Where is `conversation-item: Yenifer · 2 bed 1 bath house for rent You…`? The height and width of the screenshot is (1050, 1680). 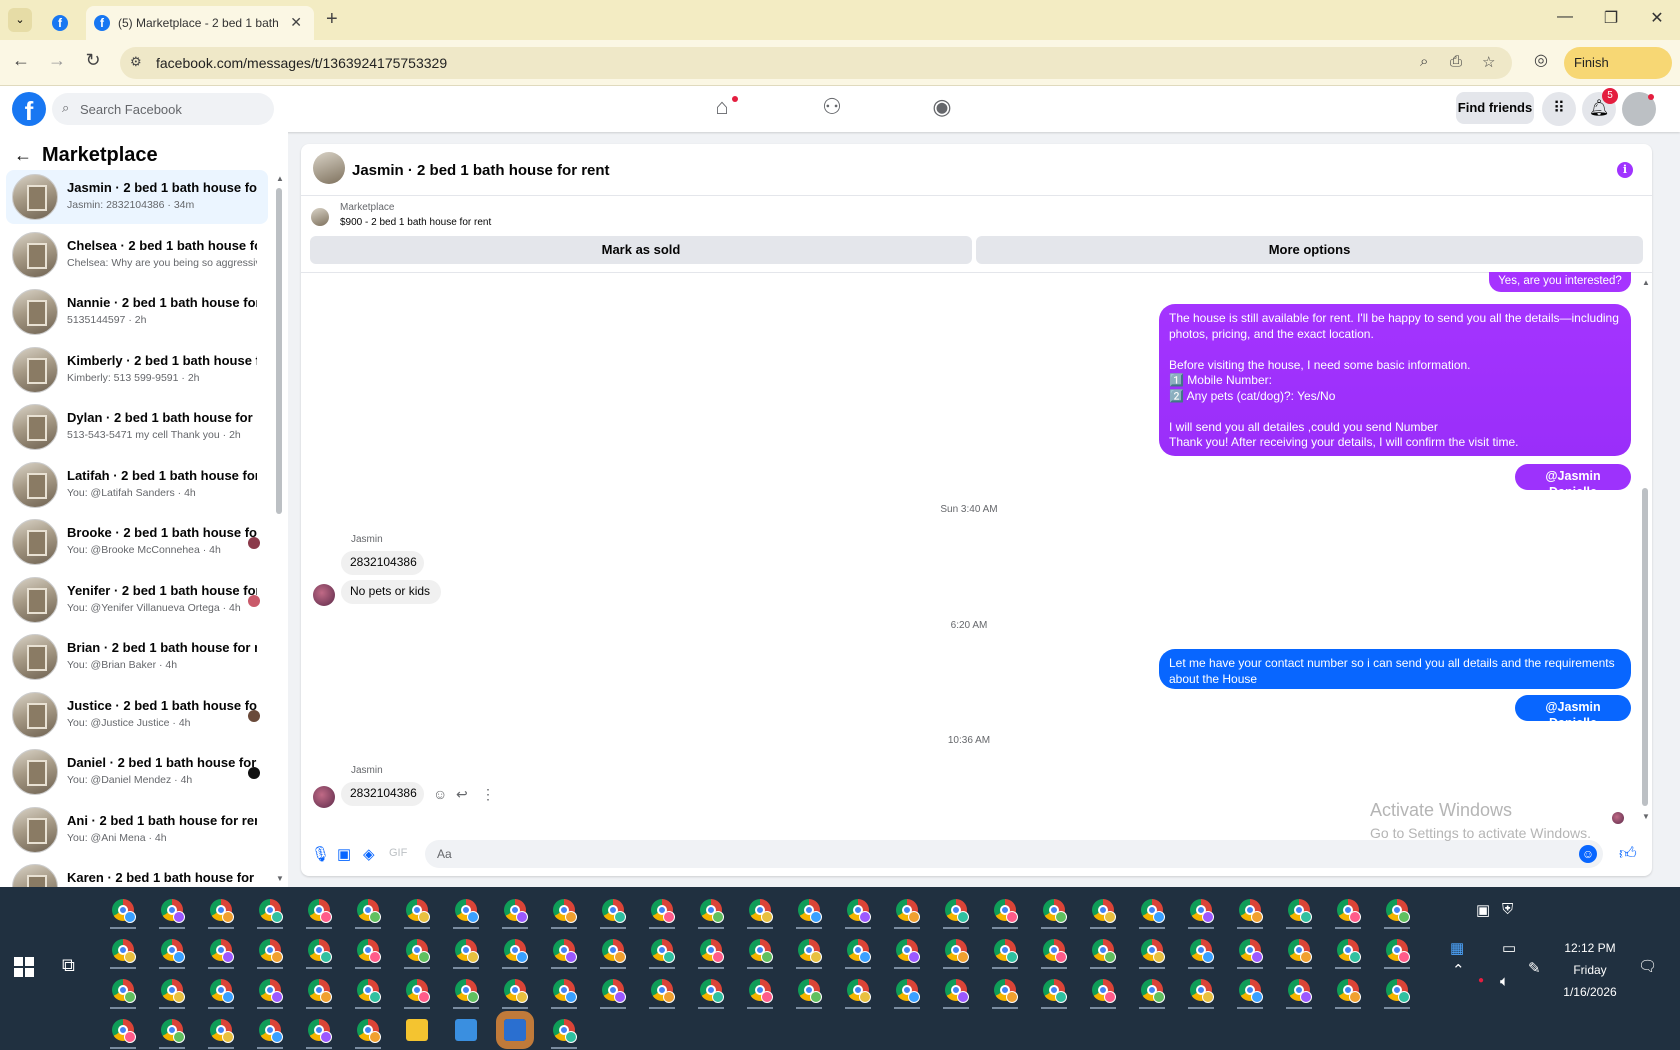 conversation-item: Yenifer · 2 bed 1 bath house for rent You… is located at coordinates (137, 600).